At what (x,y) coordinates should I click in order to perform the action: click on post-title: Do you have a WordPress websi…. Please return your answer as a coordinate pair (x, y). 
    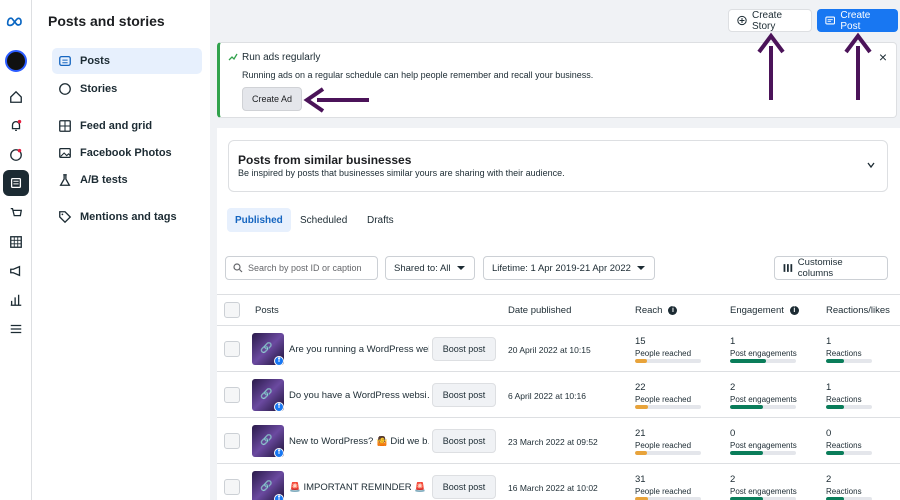
    Looking at the image, I should click on (359, 395).